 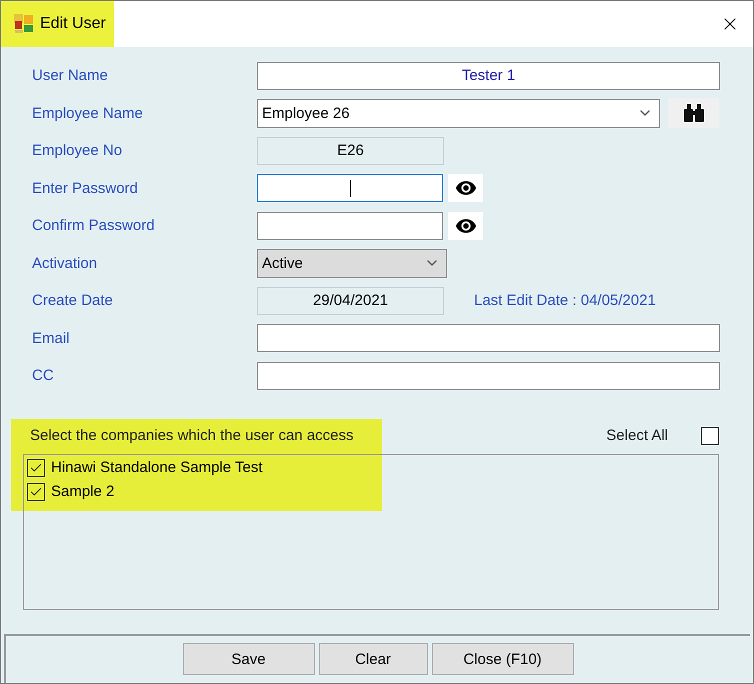 What do you see at coordinates (565, 301) in the screenshot?
I see `last-edit-date: Last Edit Date : 04/05/2021` at bounding box center [565, 301].